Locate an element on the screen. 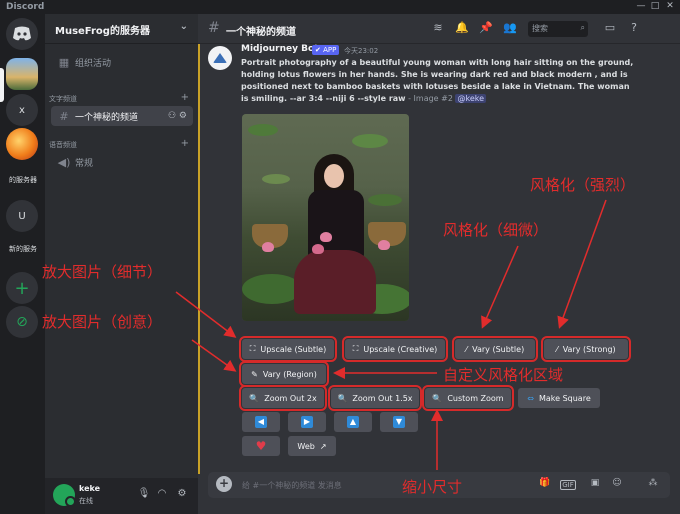  vary-subtle-label: Vary (Subtle) is located at coordinates (498, 349).